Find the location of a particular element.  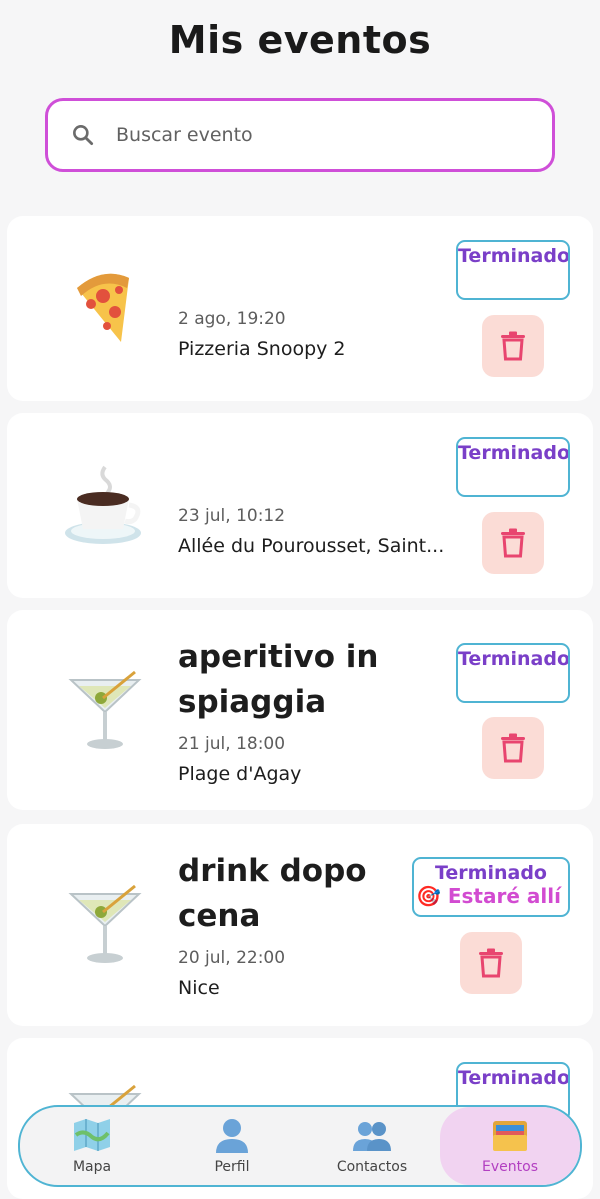

search-field is located at coordinates (300, 135).